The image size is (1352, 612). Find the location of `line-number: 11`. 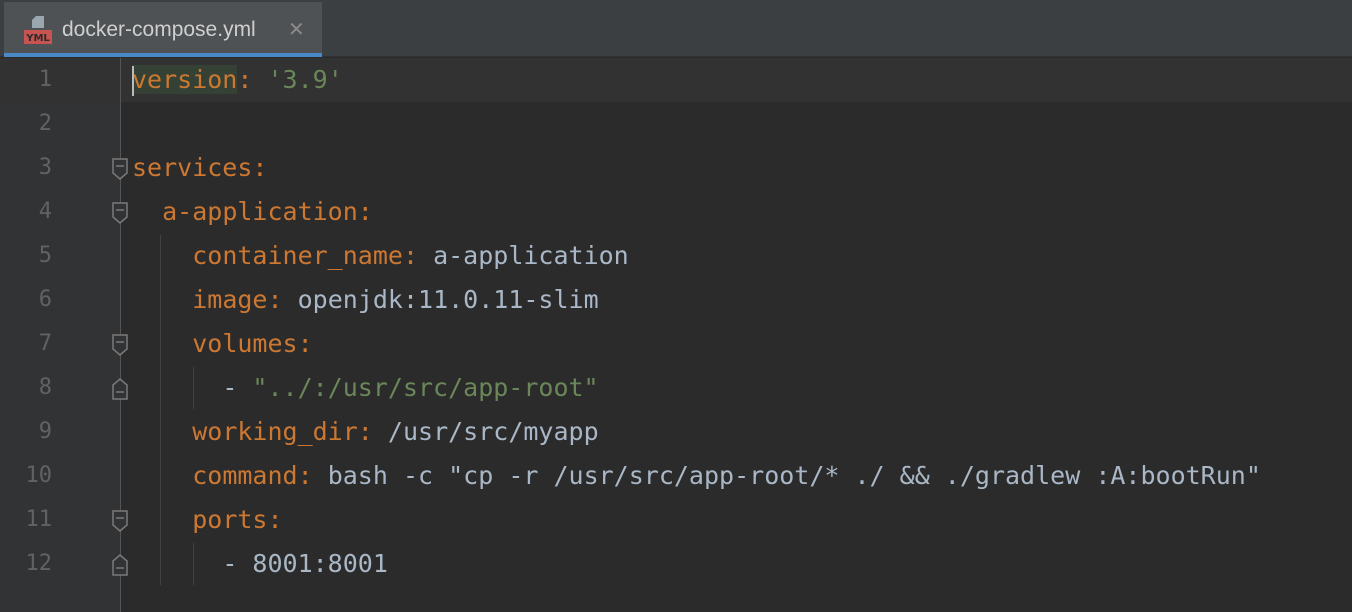

line-number: 11 is located at coordinates (39, 519).